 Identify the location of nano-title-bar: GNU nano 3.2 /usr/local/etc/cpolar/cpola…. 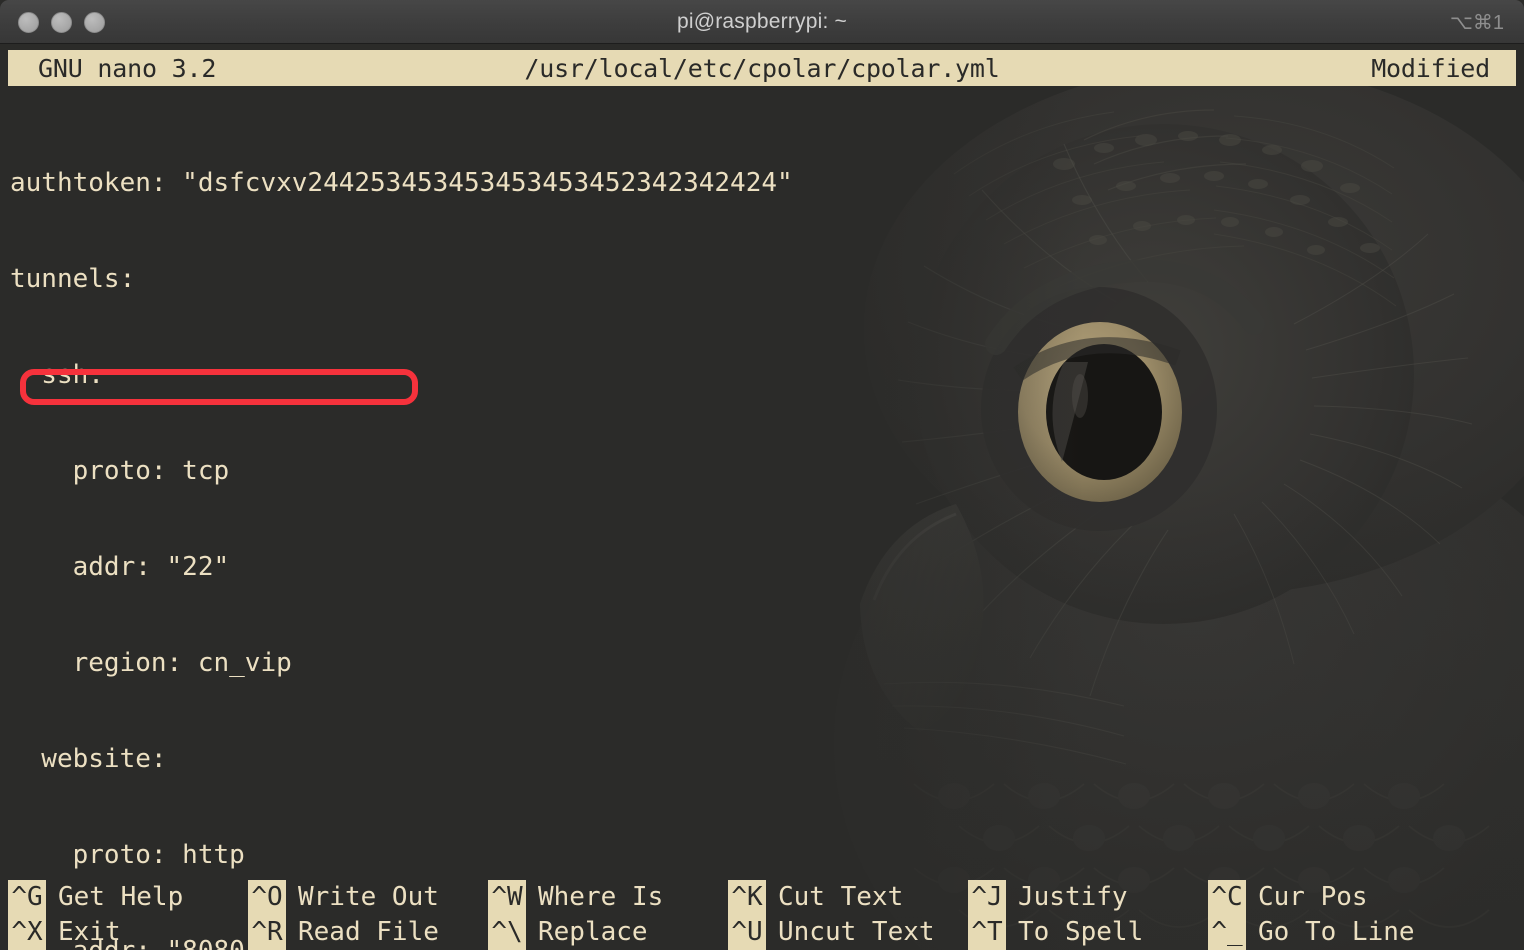
(762, 68).